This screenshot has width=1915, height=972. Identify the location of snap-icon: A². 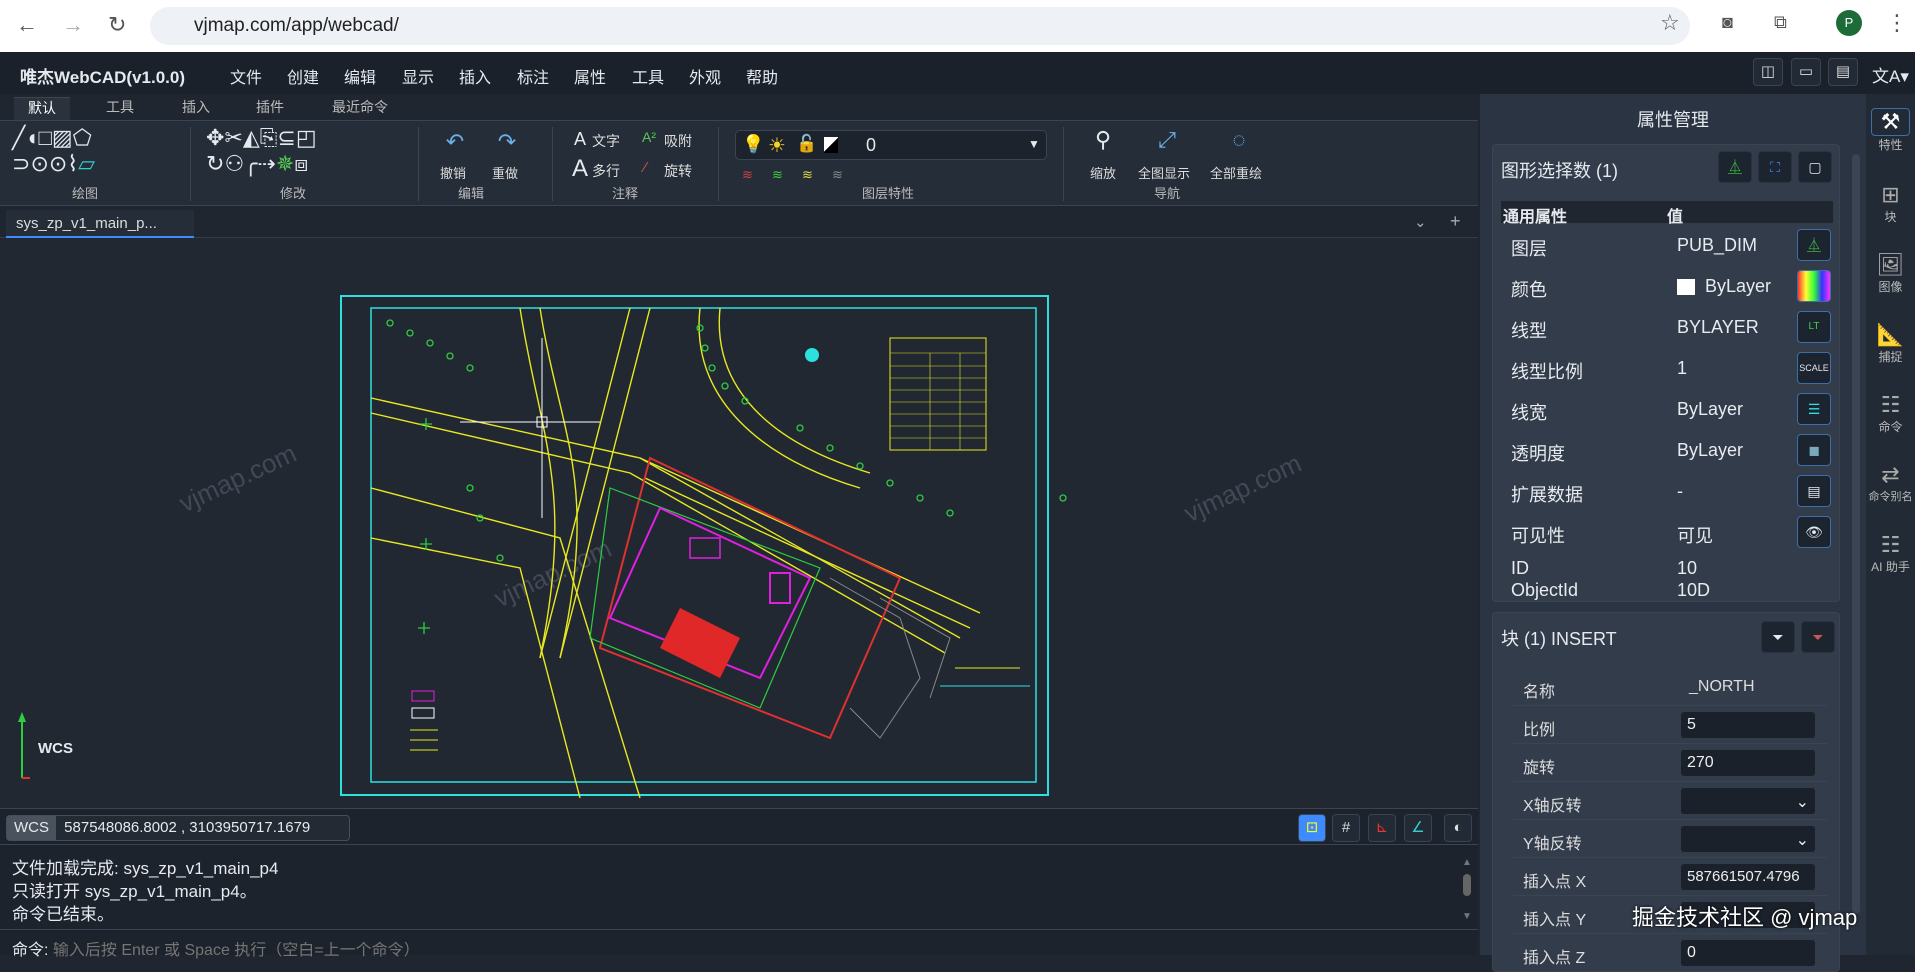
(649, 137).